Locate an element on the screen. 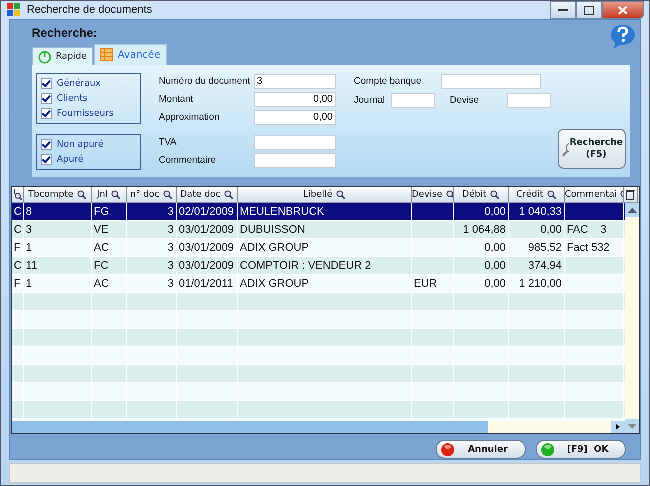 The image size is (650, 486). power-icon is located at coordinates (45, 57).